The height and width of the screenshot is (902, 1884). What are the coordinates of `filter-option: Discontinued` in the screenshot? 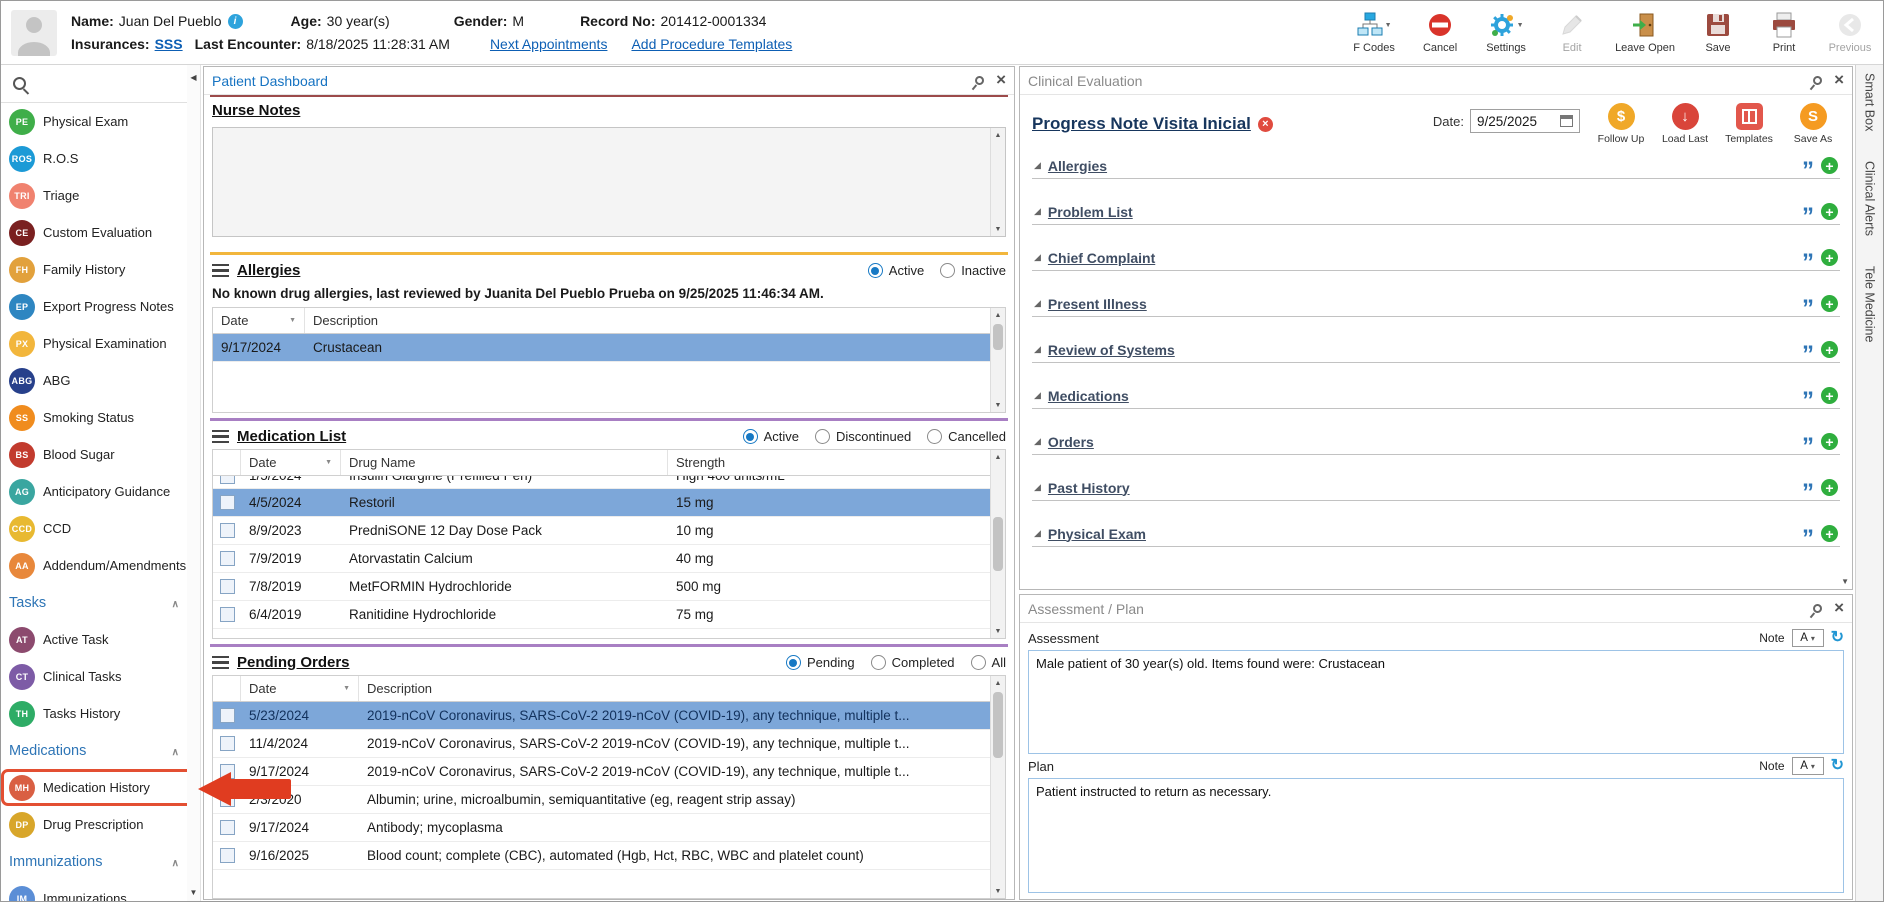 It's located at (863, 436).